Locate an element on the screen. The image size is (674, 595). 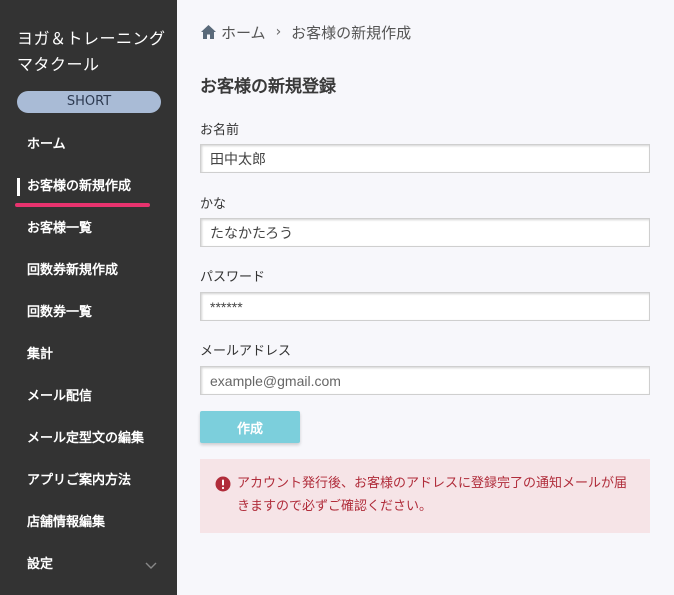
breadcrumb: ホーム › お客様の新規作成 is located at coordinates (305, 32).